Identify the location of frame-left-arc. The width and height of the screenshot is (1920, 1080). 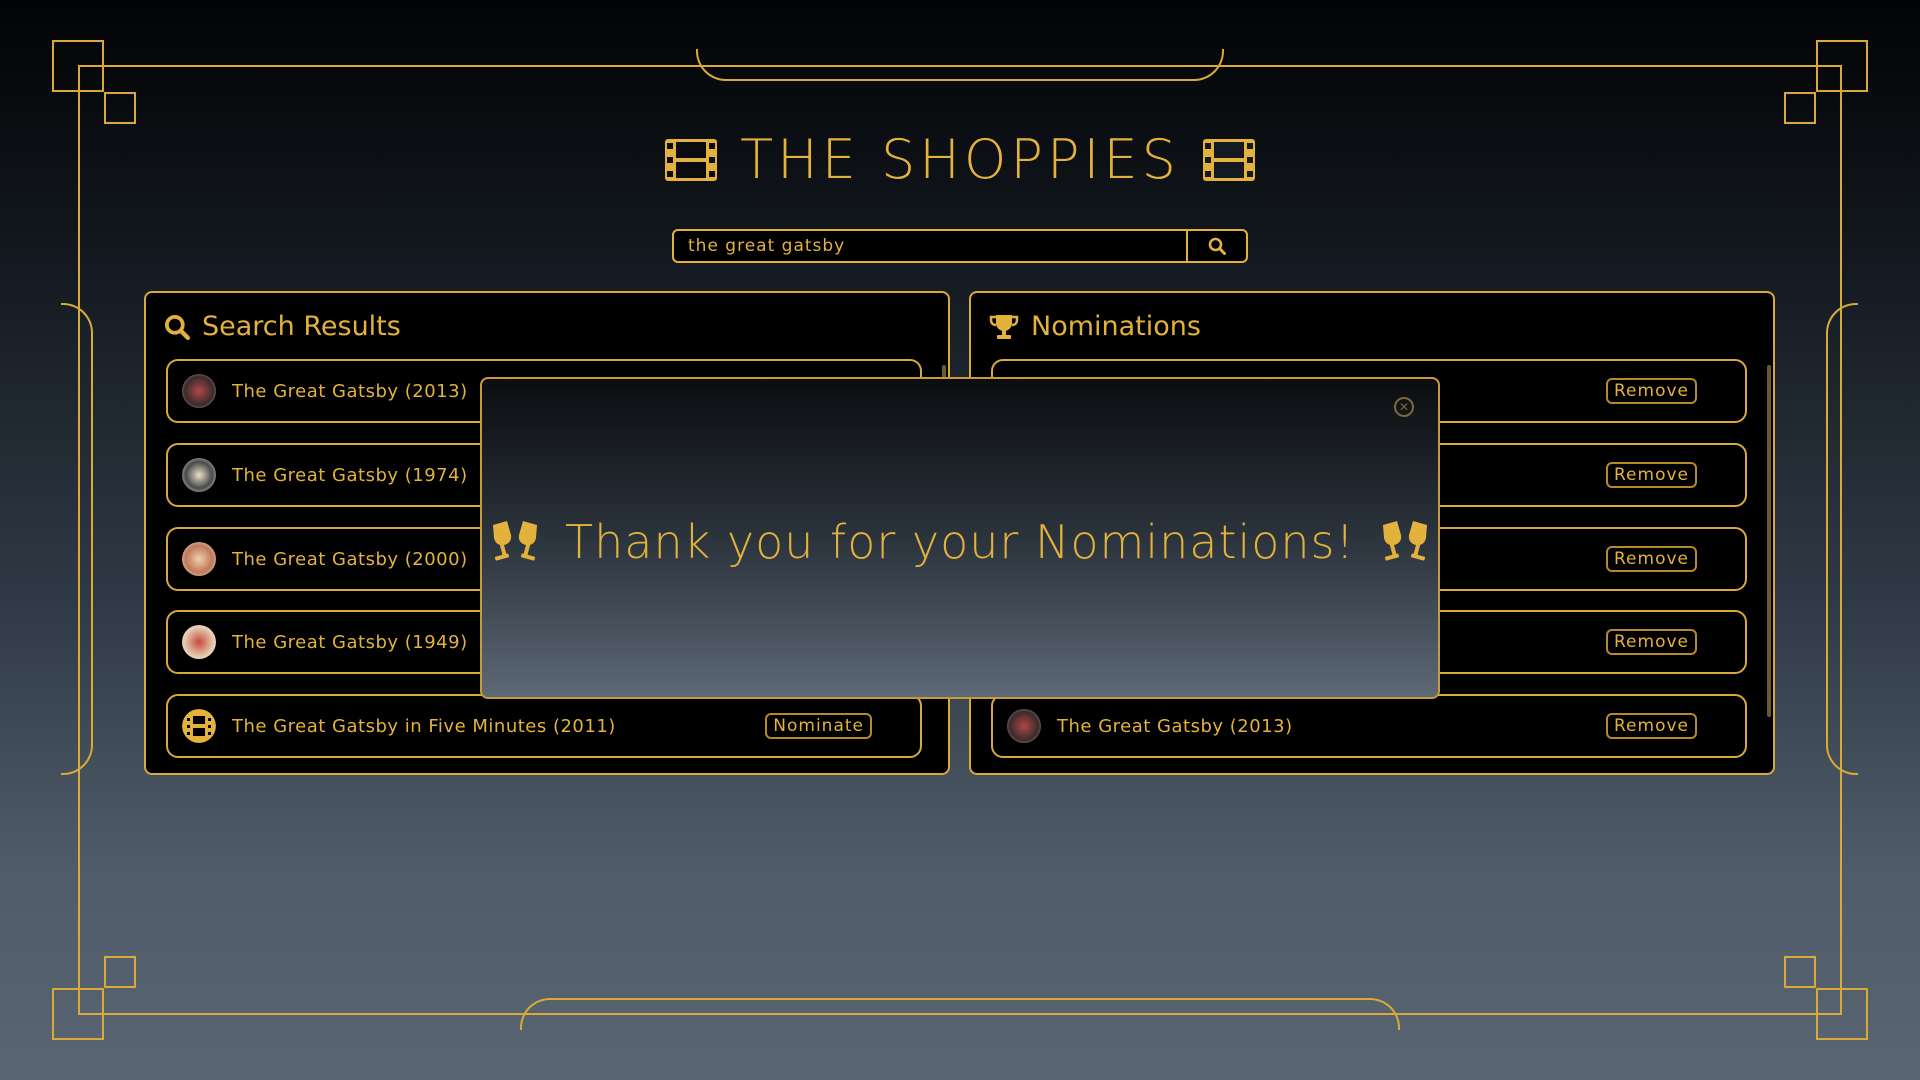
(77, 539).